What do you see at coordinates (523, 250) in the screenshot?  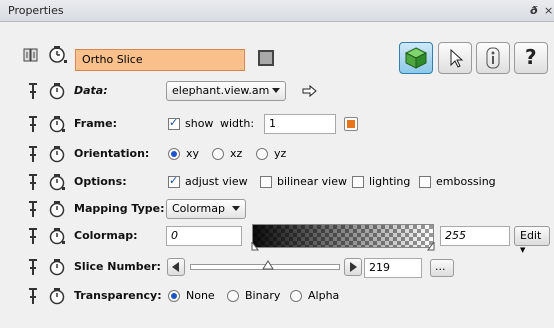 I see `chevron-down-icon: ▼` at bounding box center [523, 250].